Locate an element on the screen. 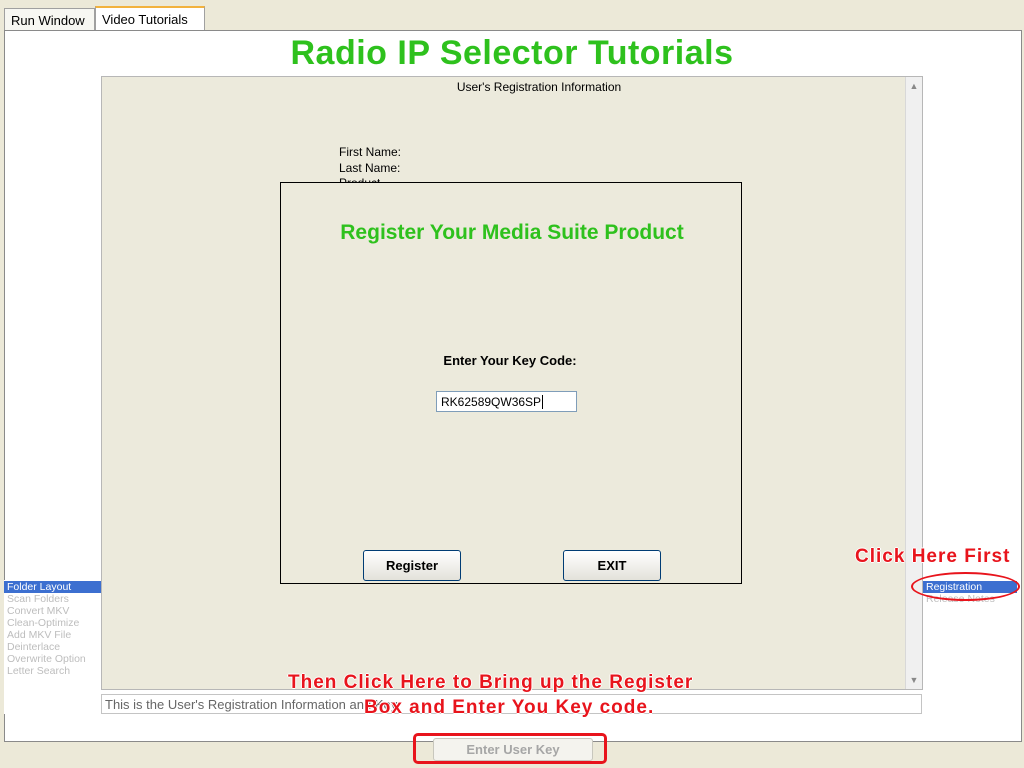 This screenshot has height=768, width=1024. list-item-clean-optimize: Clean-Optimize is located at coordinates (52, 623).